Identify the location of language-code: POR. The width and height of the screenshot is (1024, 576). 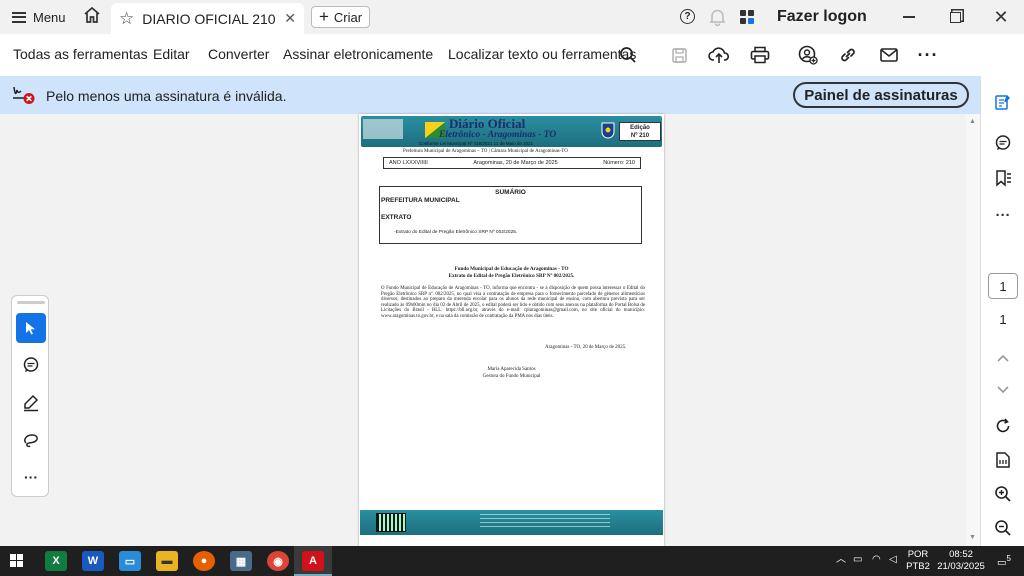
(918, 554).